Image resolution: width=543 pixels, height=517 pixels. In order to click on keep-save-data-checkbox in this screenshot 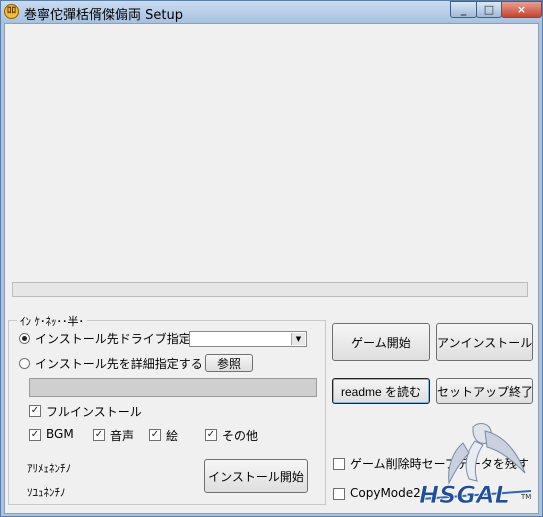, I will do `click(339, 464)`.